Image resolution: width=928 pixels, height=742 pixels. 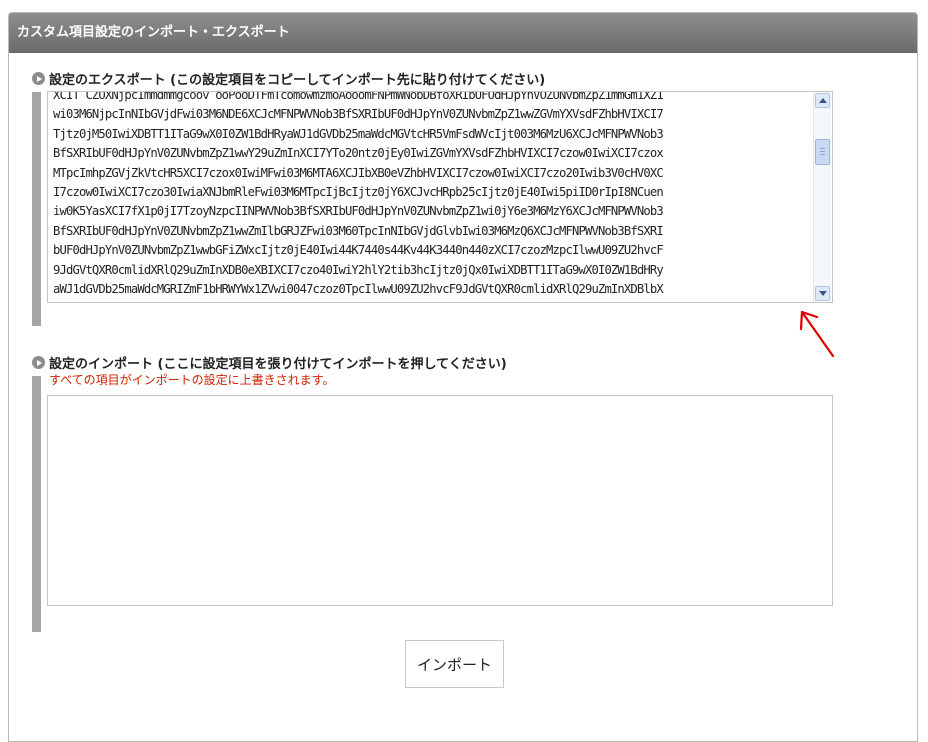 I want to click on chevron-down-icon, so click(x=822, y=293).